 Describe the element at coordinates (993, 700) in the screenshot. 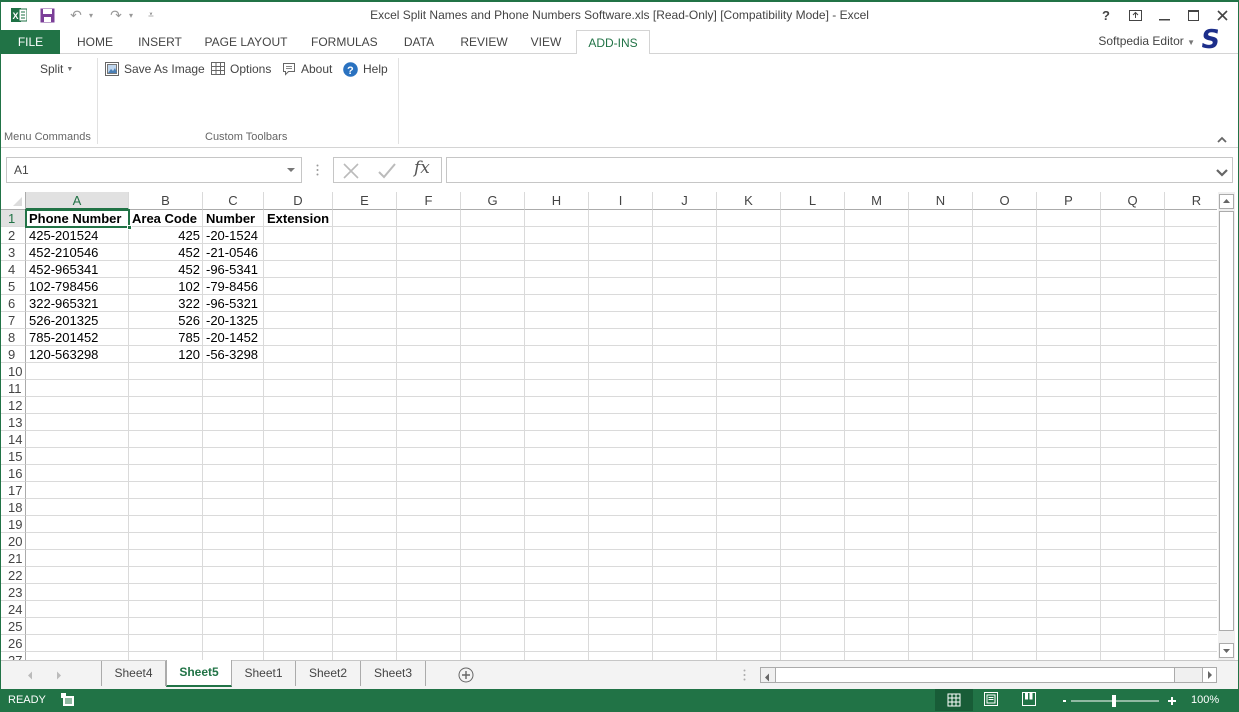

I see `page-layout-view-icon` at that location.